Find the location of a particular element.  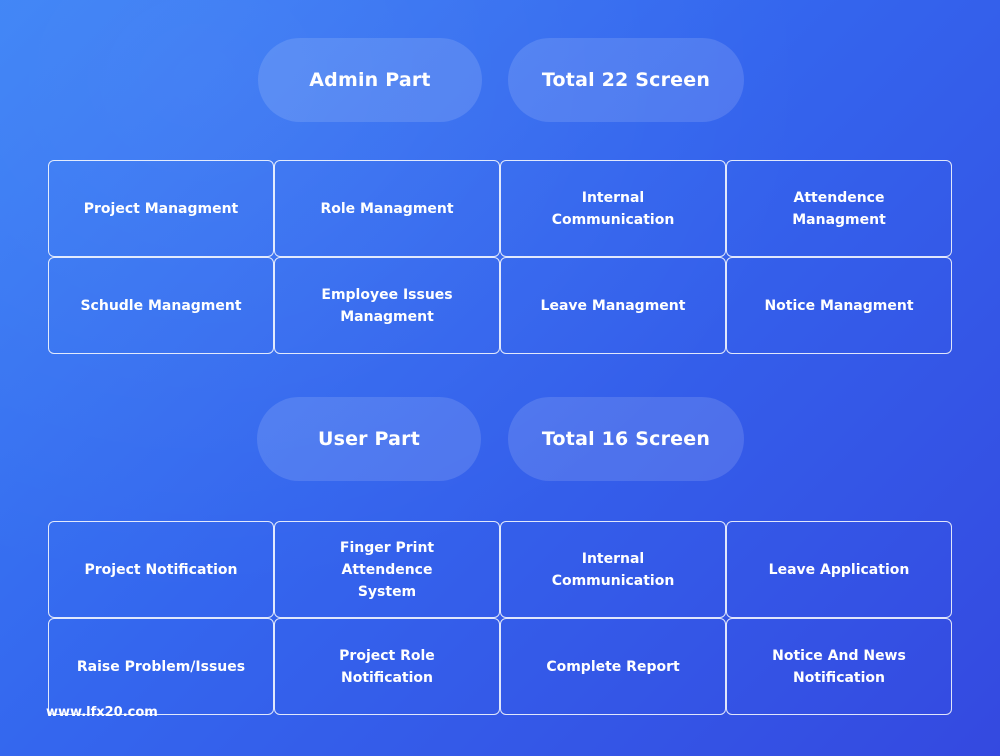

user-header: User Part Total 16 Screen is located at coordinates (500, 439).